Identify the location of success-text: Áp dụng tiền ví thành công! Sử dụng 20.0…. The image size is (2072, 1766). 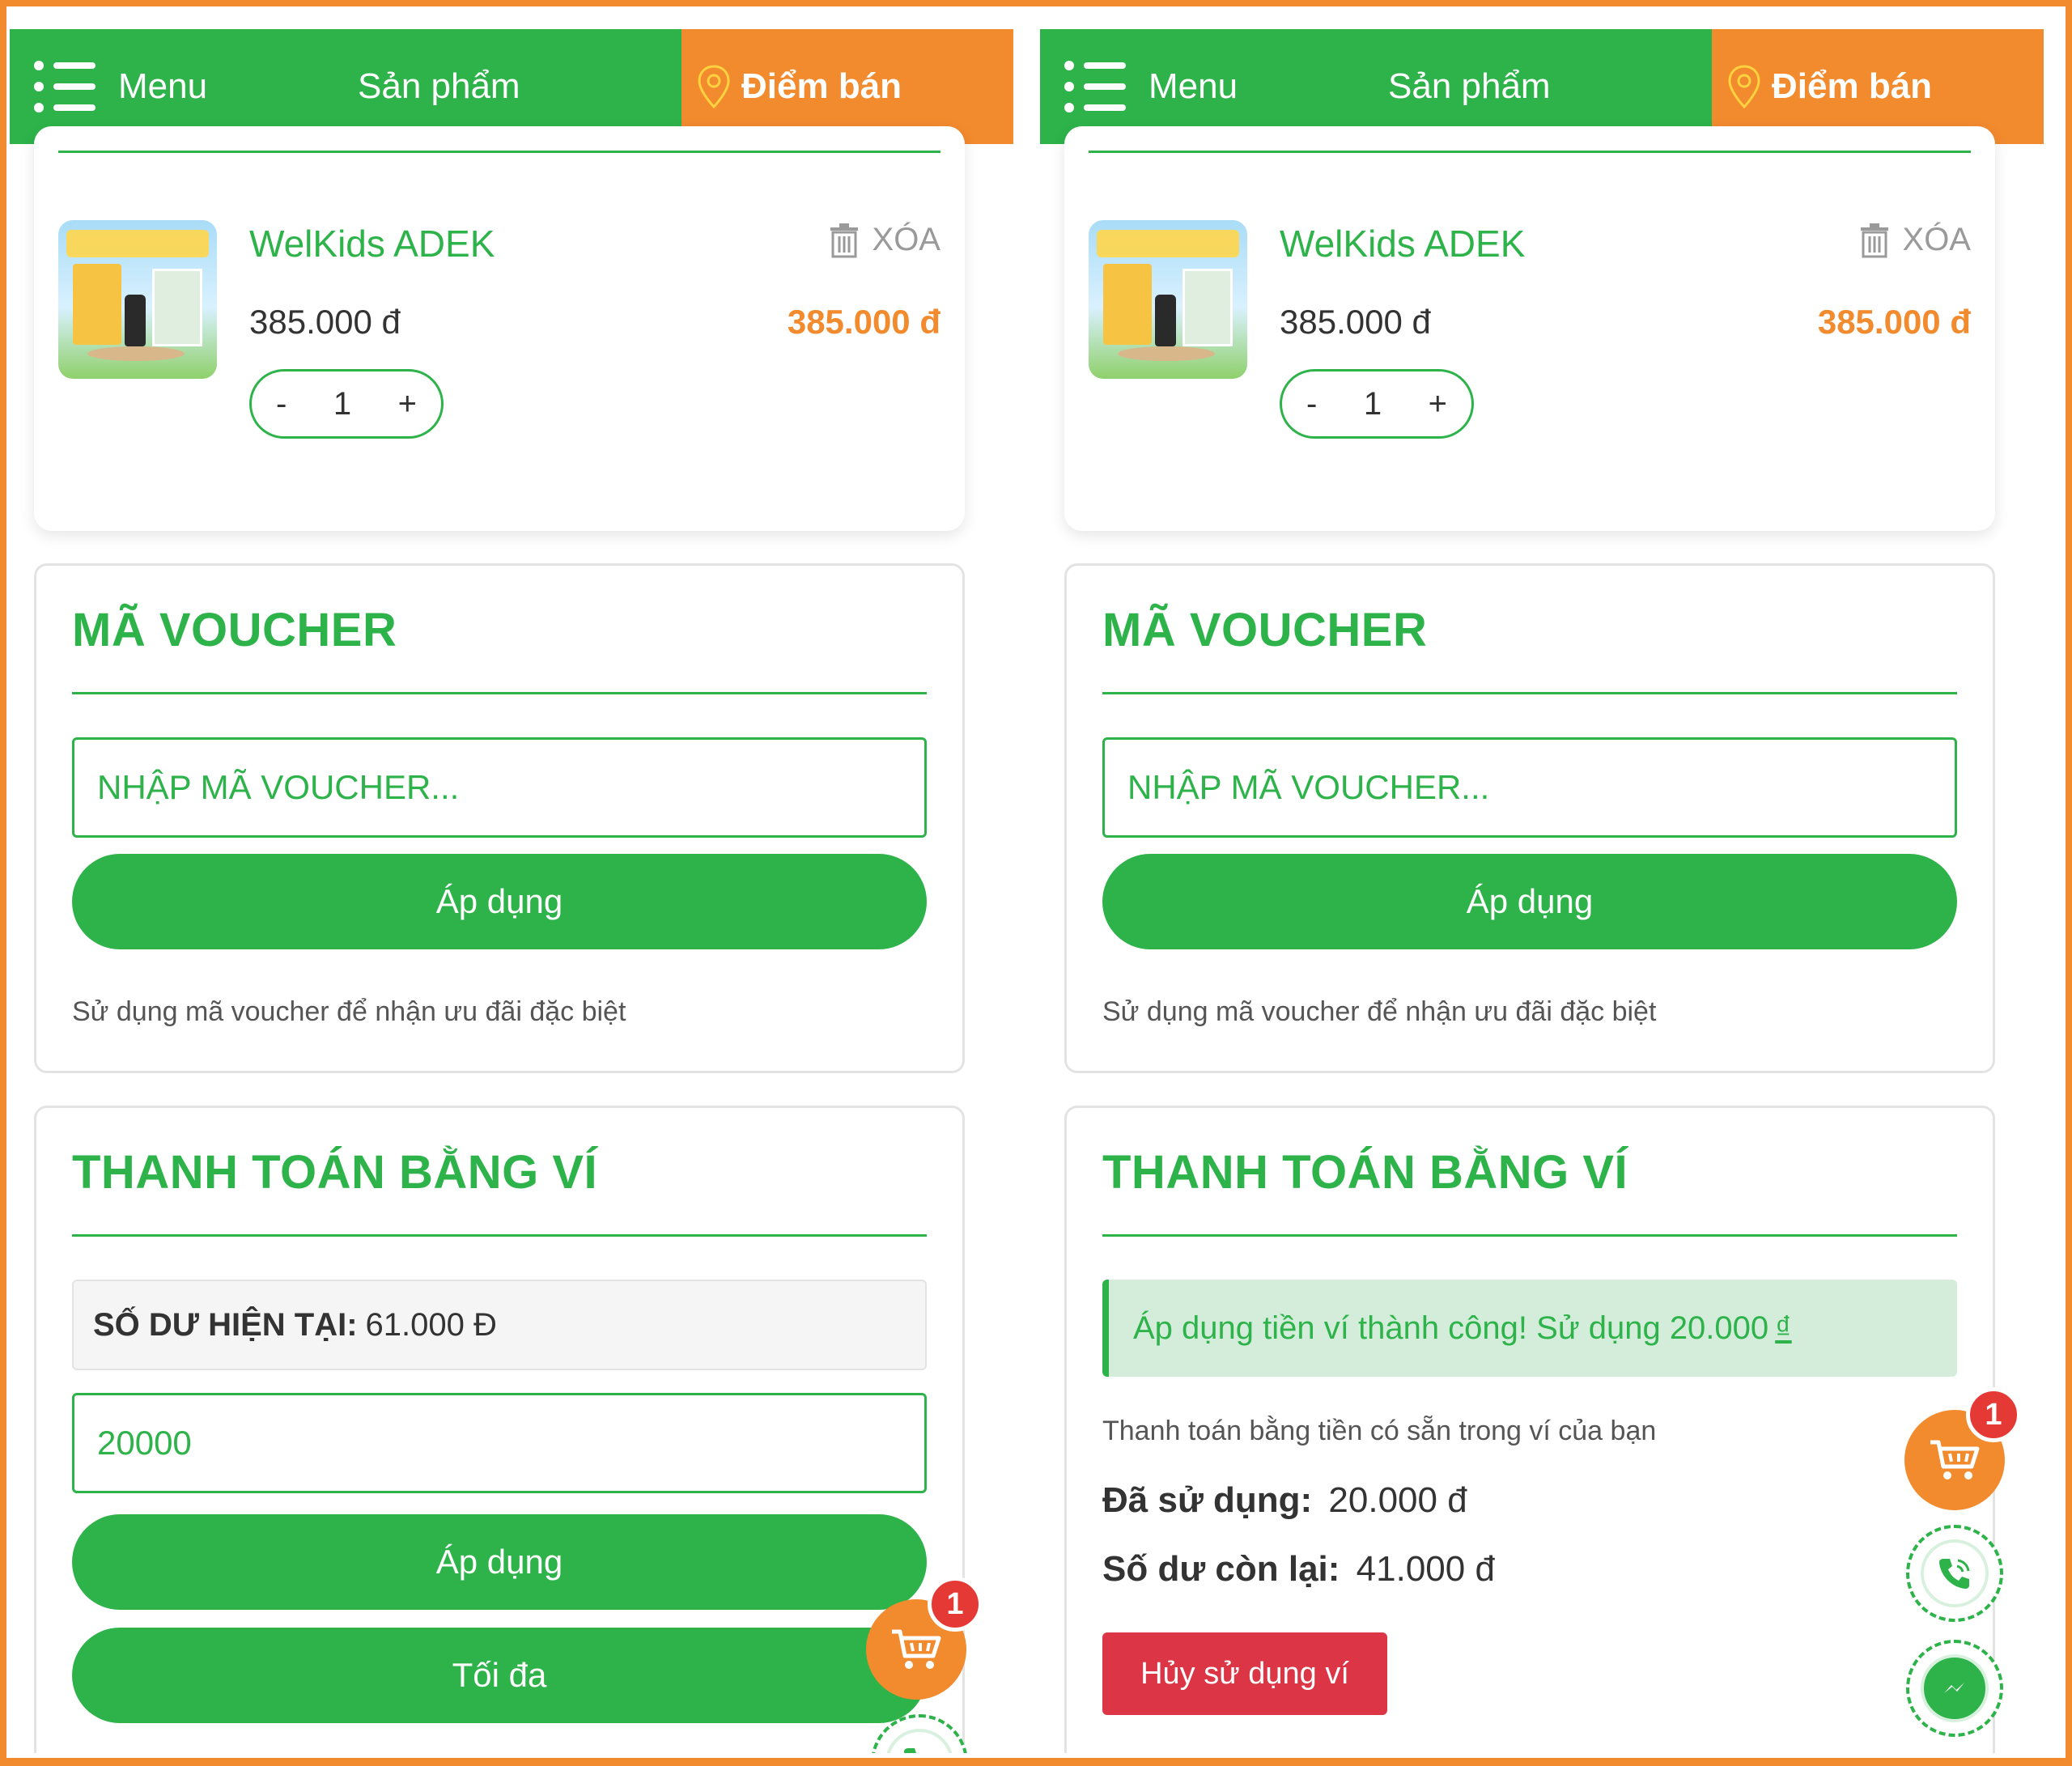
(1451, 1328).